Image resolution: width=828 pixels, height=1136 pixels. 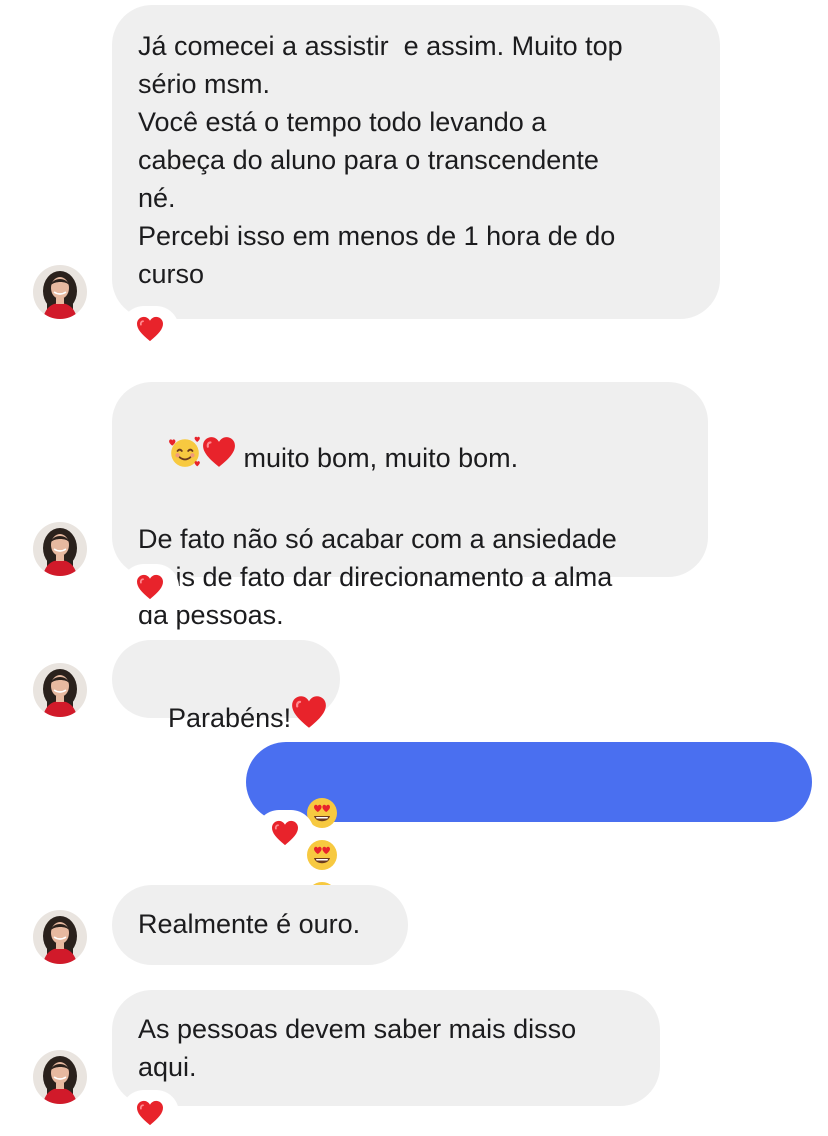 What do you see at coordinates (167, 1067) in the screenshot?
I see `message-text-line: aqui.` at bounding box center [167, 1067].